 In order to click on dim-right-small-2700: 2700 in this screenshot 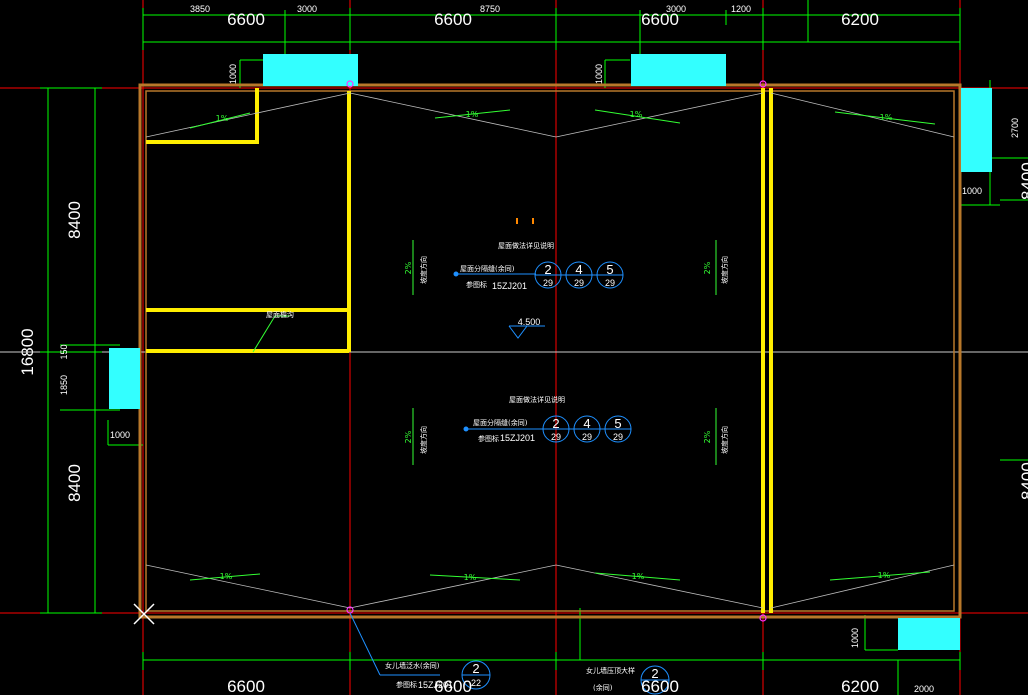, I will do `click(1015, 128)`.